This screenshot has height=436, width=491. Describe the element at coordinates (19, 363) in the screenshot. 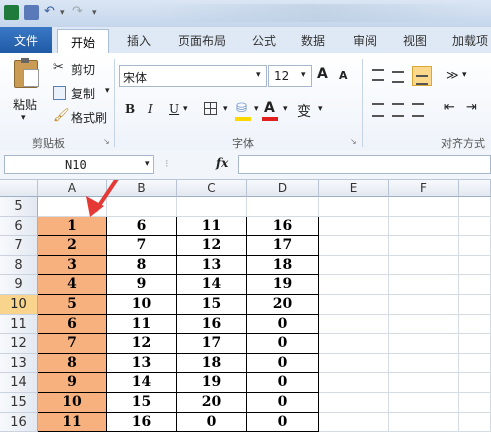

I see `row-header: 13` at that location.